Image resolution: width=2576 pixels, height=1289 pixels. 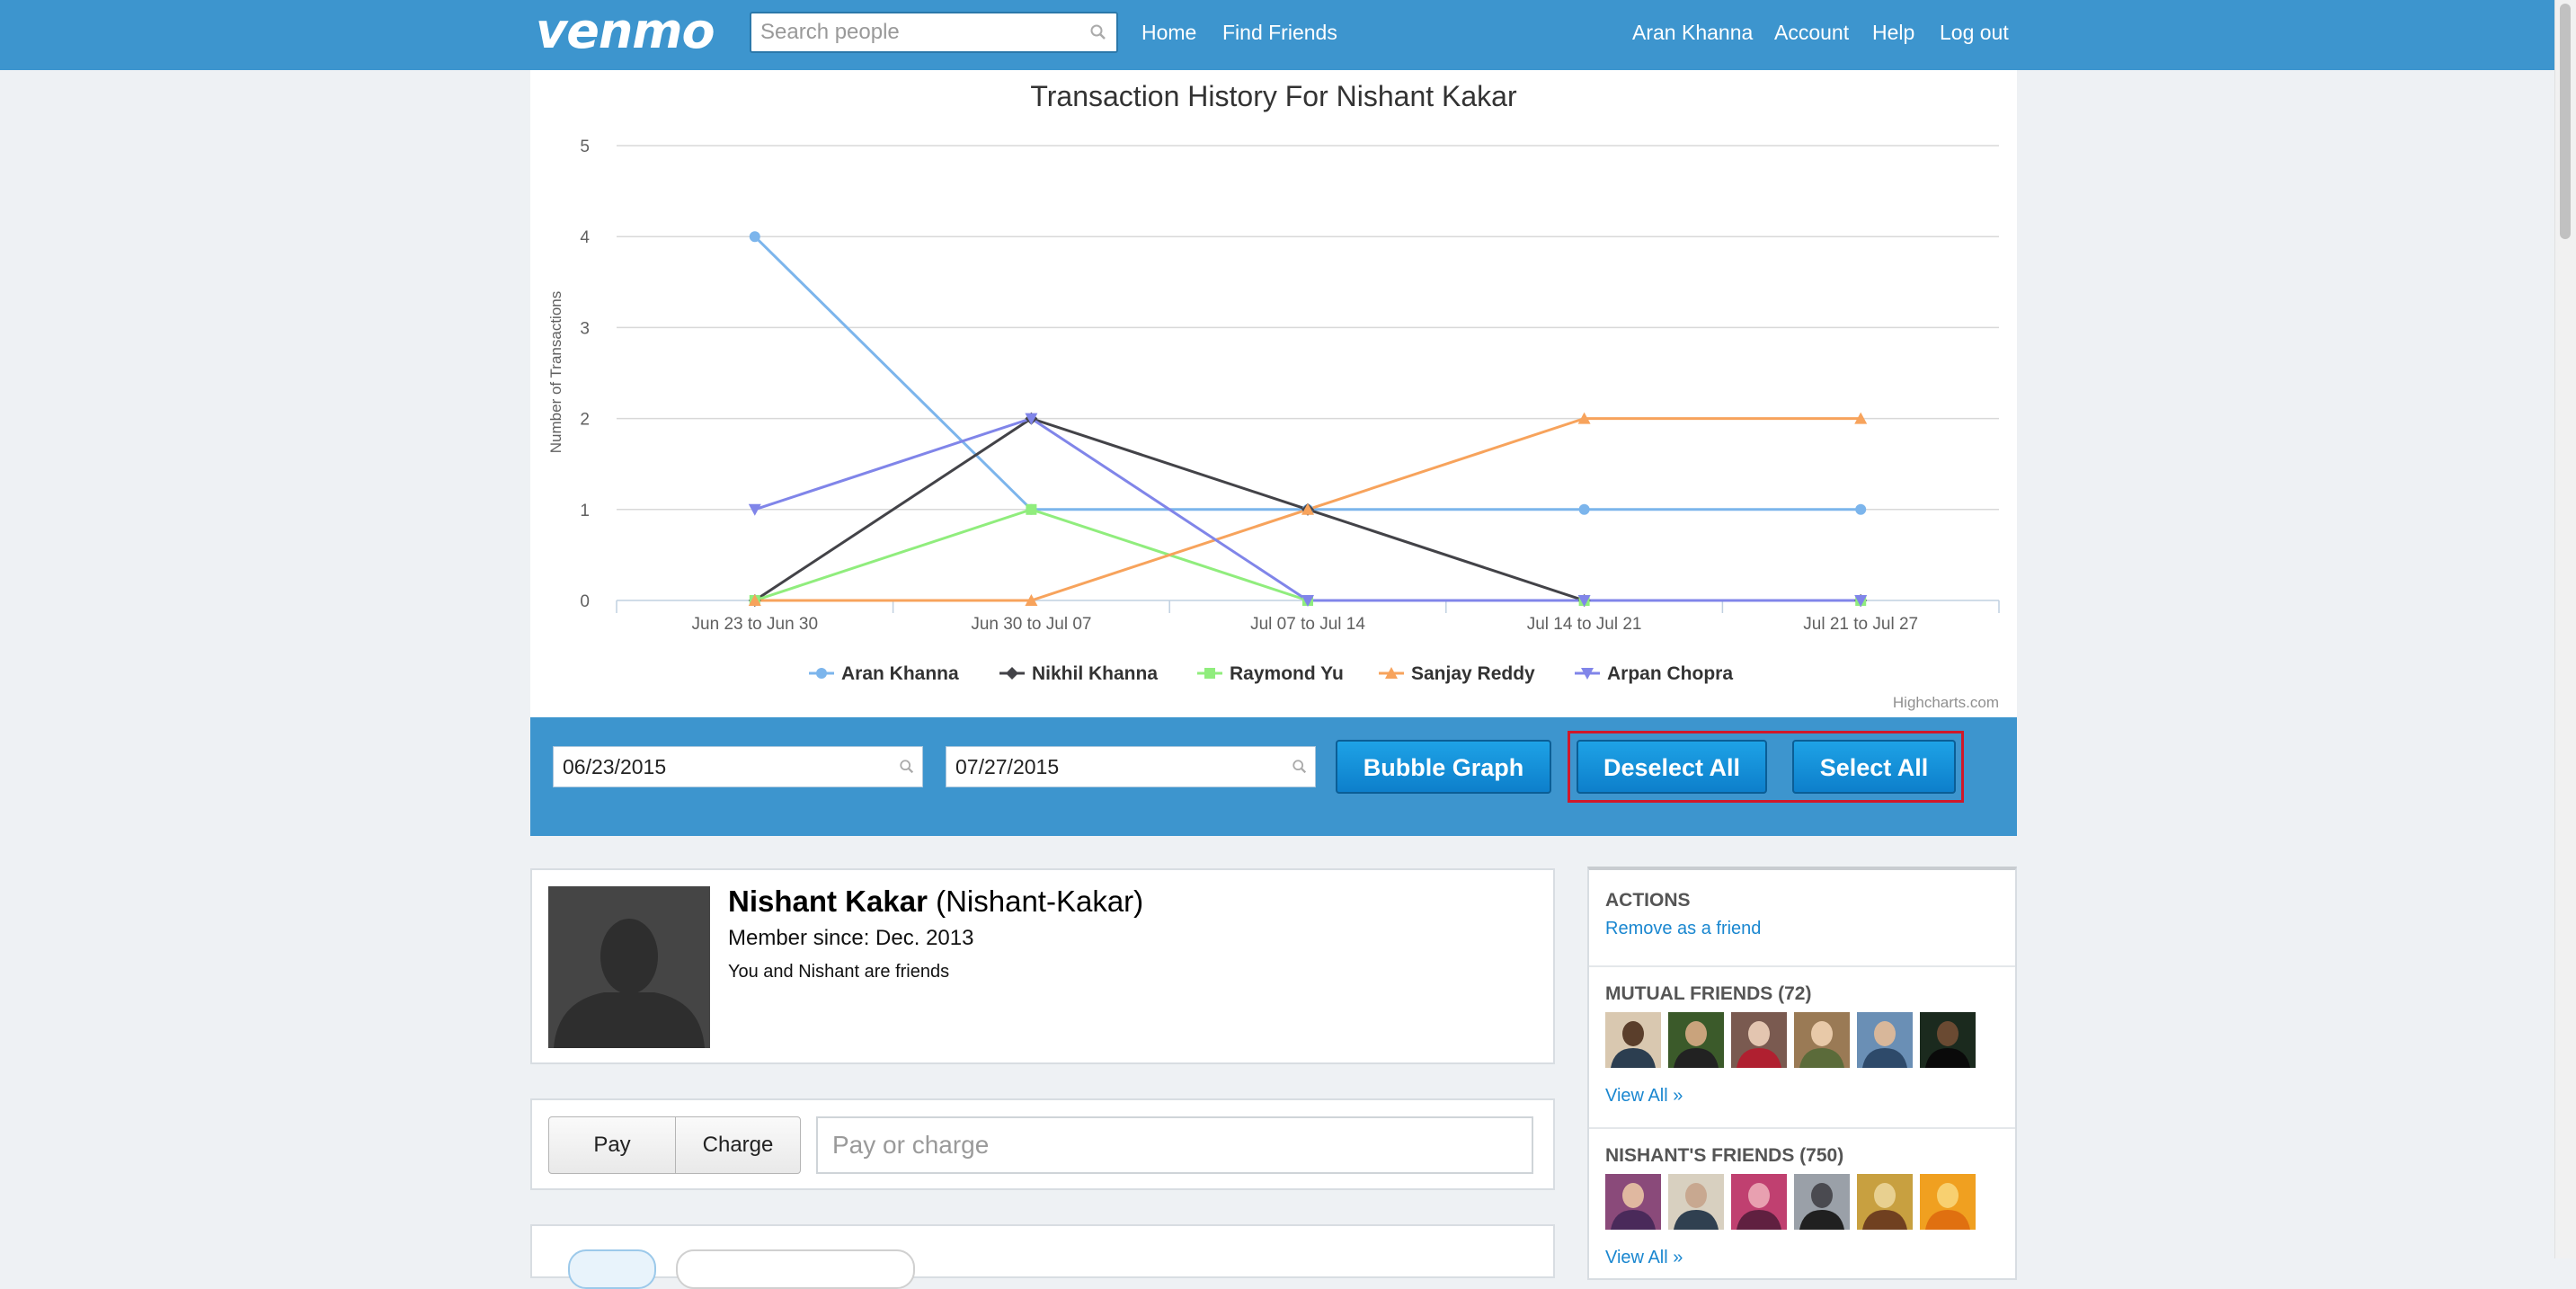 What do you see at coordinates (1112, 767) in the screenshot?
I see `end-date-input` at bounding box center [1112, 767].